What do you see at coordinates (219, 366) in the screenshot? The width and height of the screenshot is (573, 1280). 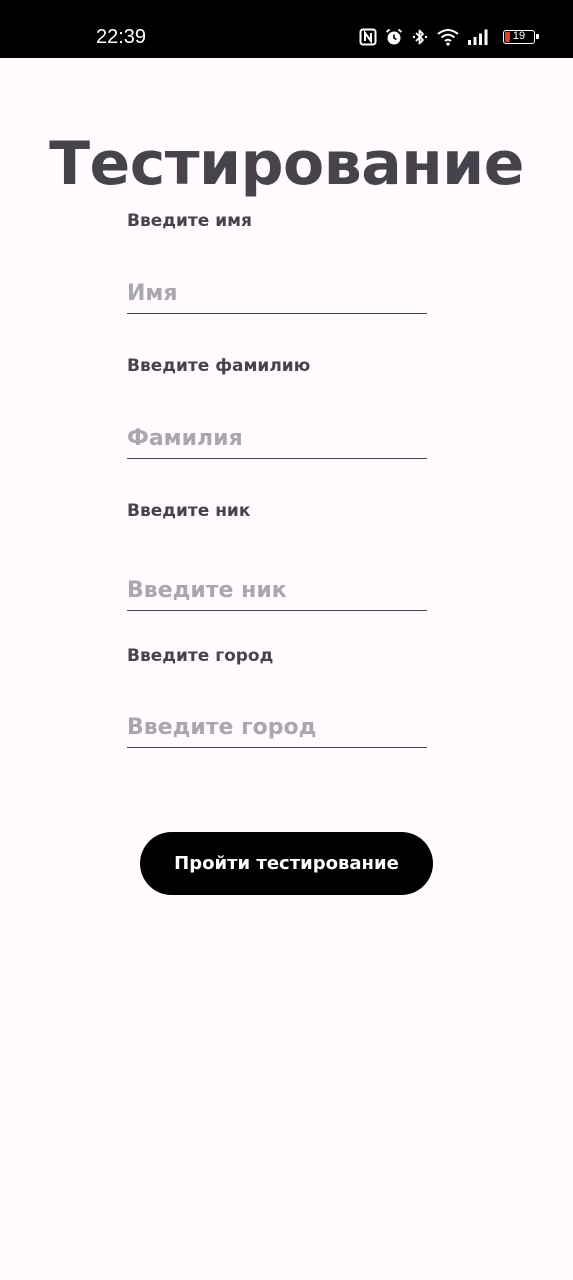 I see `last-name-label: Введите фамилию` at bounding box center [219, 366].